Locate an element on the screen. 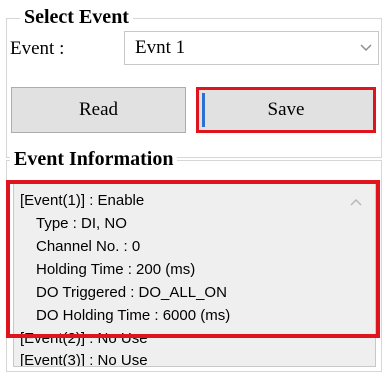 The height and width of the screenshot is (372, 382). save-button: Save is located at coordinates (286, 110).